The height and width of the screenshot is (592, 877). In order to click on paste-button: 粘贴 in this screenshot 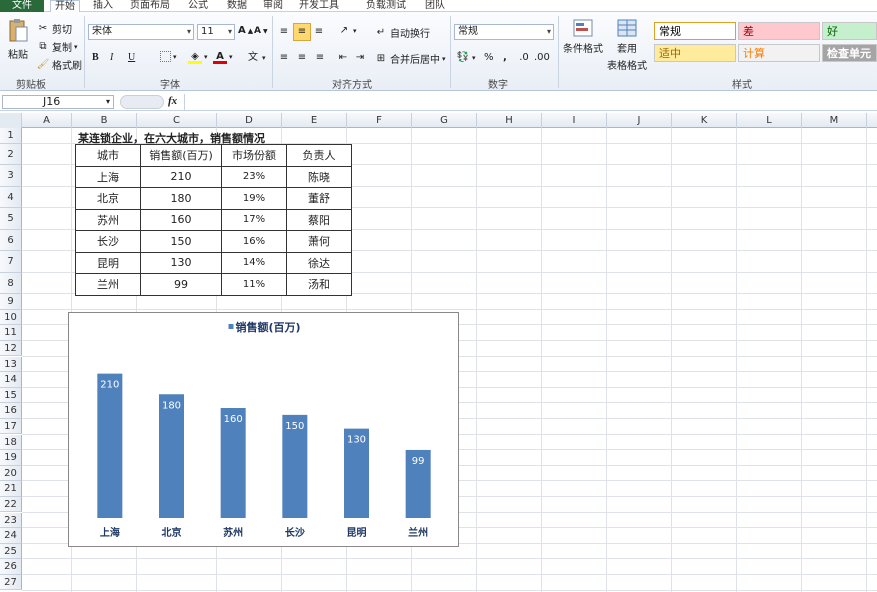, I will do `click(18, 39)`.